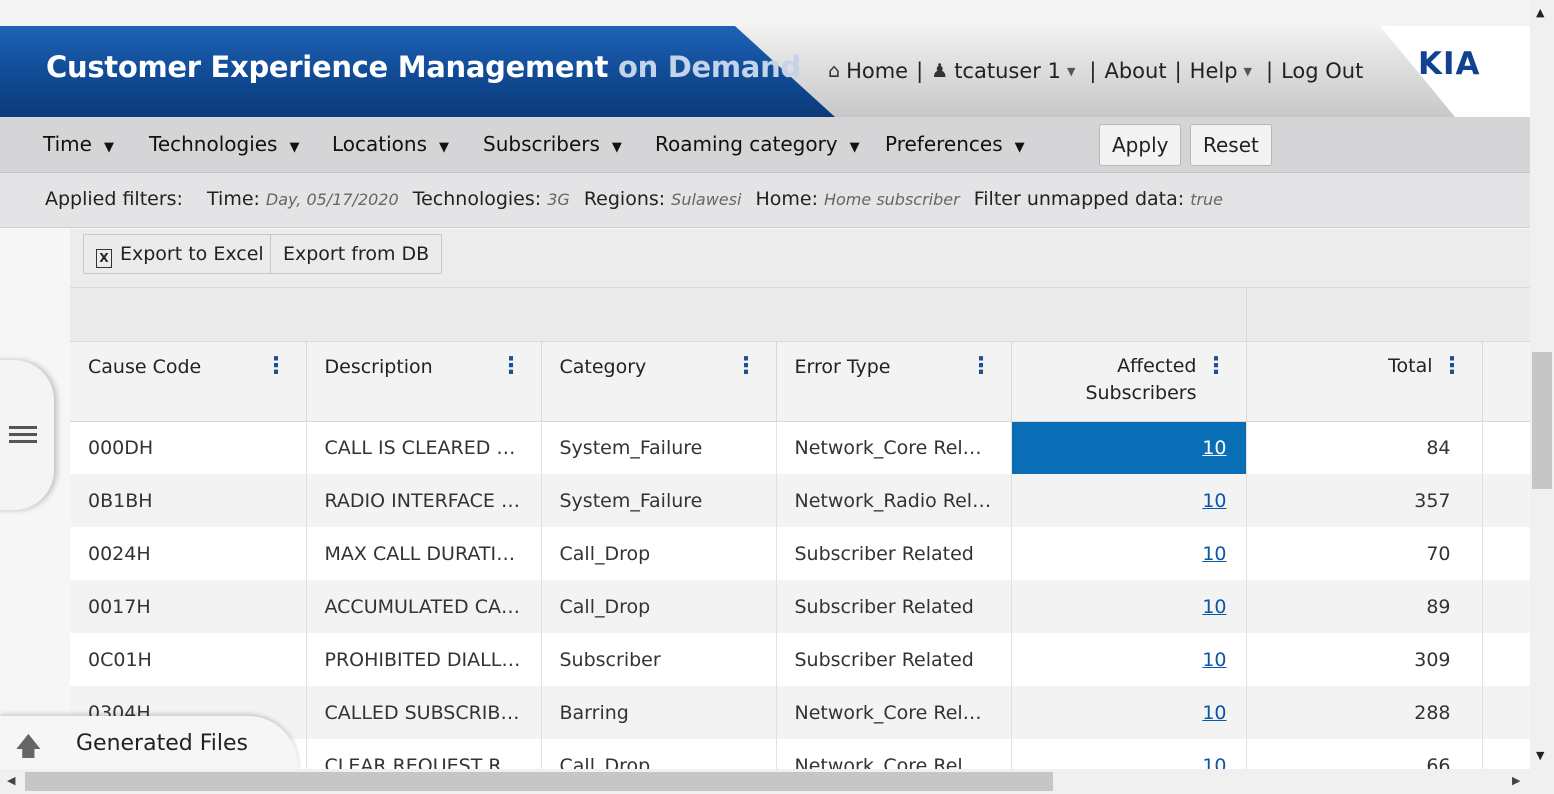 This screenshot has width=1554, height=794. I want to click on vertical-scrollbar: ▲ ▼, so click(1542, 384).